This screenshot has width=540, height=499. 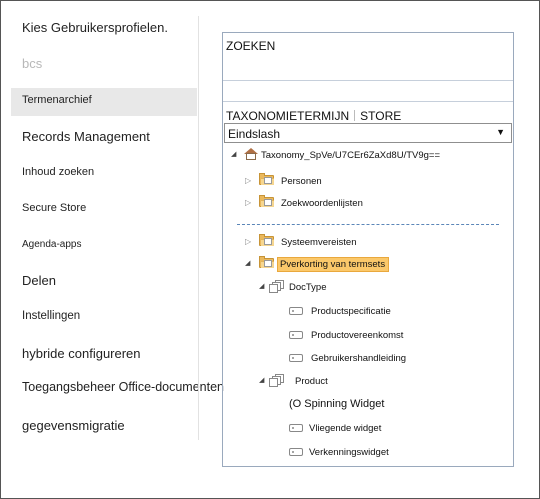 What do you see at coordinates (250, 154) in the screenshot?
I see `home-icon` at bounding box center [250, 154].